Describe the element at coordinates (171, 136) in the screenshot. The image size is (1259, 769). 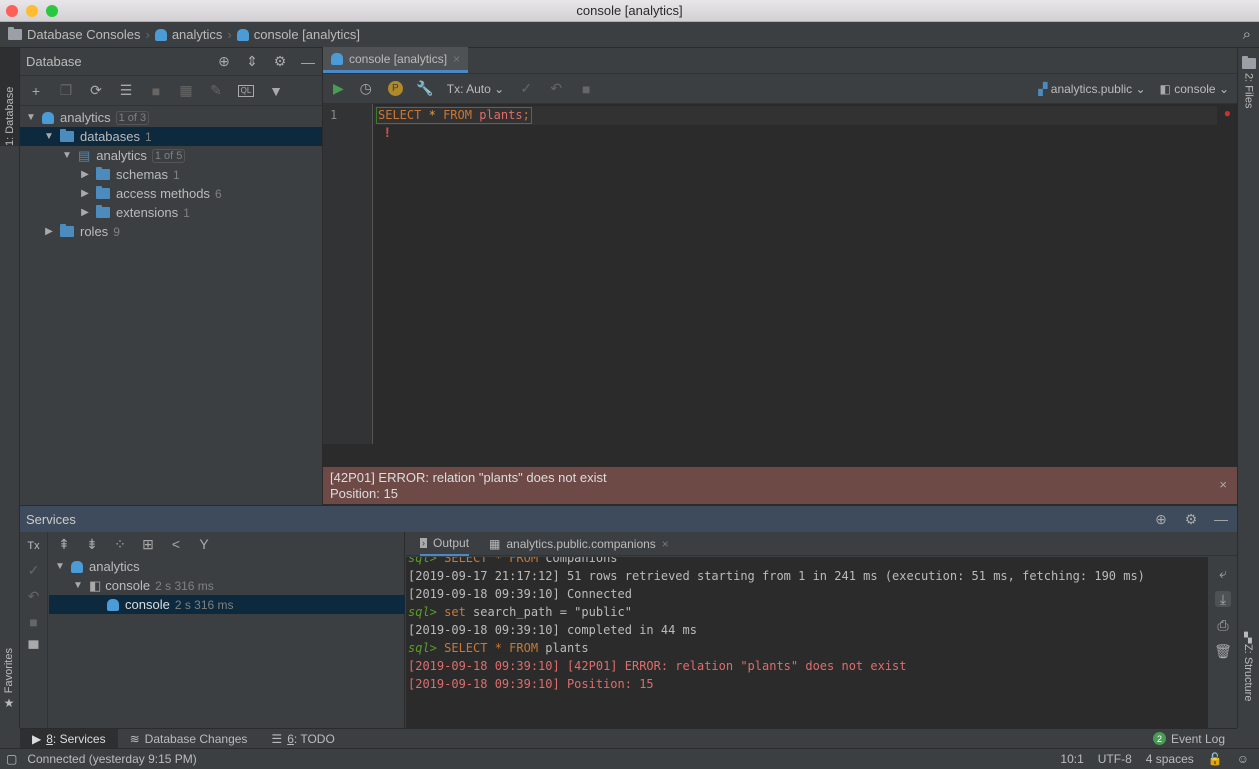
I see `tree-item-databases: ▼ databases 1` at that location.